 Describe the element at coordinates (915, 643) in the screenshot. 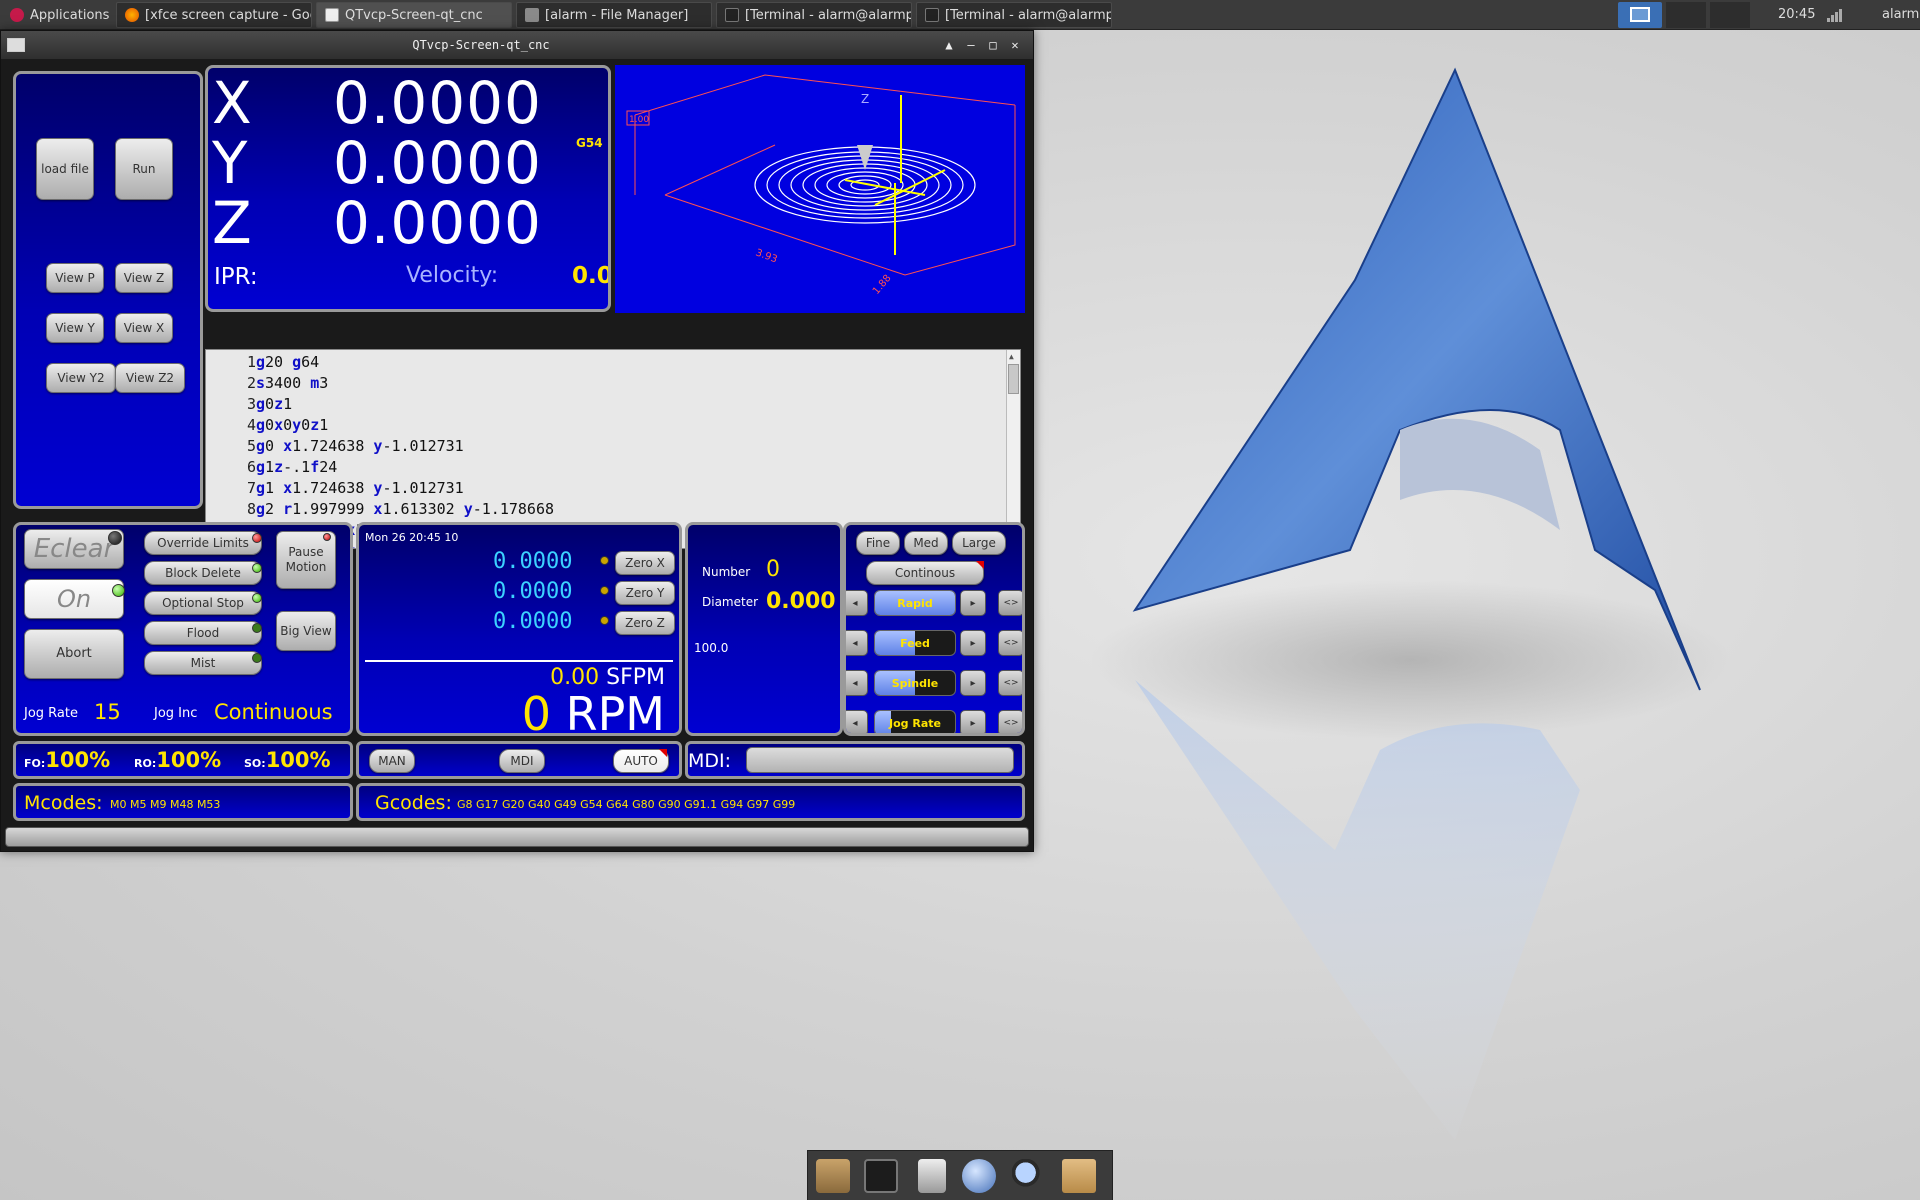

I see `feed-slider: Feed` at that location.